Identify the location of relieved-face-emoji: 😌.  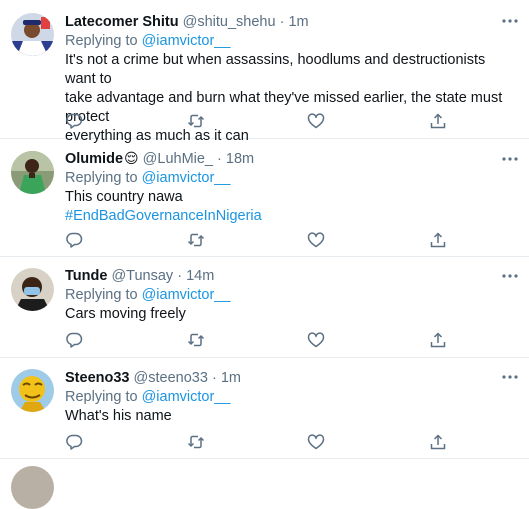
(131, 158).